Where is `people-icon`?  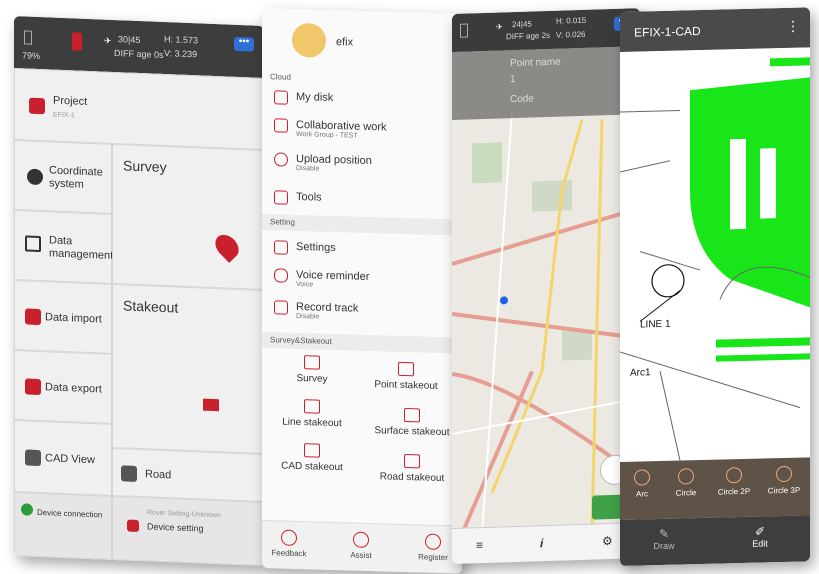
people-icon is located at coordinates (281, 125).